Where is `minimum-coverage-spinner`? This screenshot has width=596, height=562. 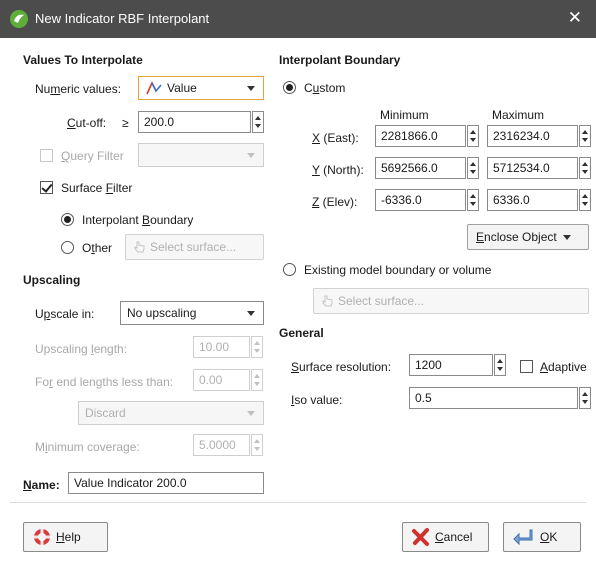 minimum-coverage-spinner is located at coordinates (257, 445).